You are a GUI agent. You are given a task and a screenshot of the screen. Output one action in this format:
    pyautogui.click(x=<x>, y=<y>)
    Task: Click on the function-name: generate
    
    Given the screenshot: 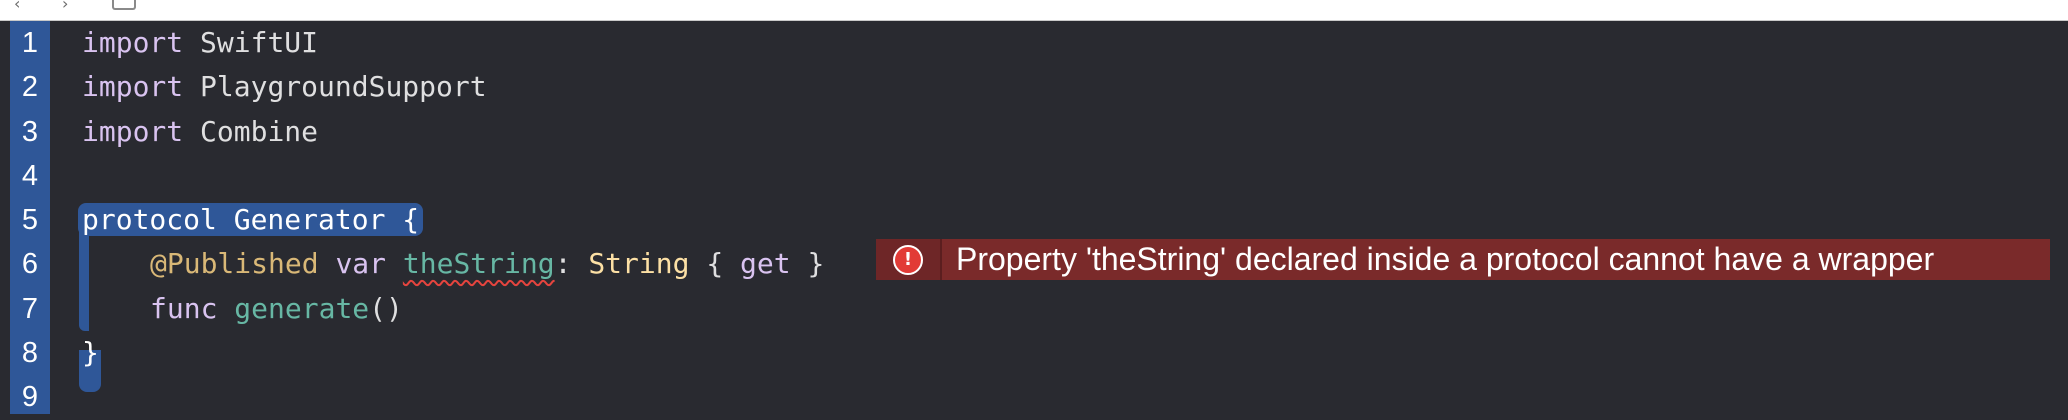 What is the action you would take?
    pyautogui.click(x=302, y=308)
    